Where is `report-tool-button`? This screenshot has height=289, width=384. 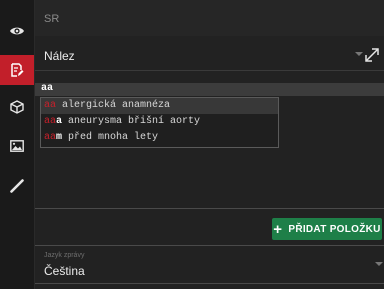 report-tool-button is located at coordinates (17, 70).